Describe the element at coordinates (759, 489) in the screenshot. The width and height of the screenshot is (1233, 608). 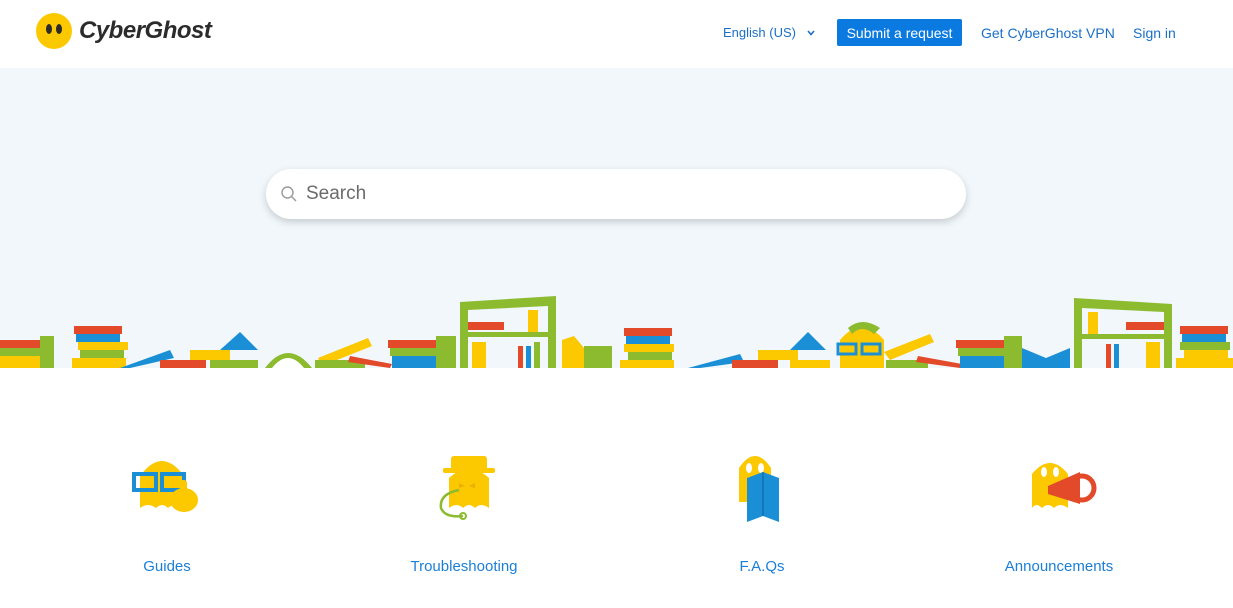
I see `ghost-book-icon` at that location.